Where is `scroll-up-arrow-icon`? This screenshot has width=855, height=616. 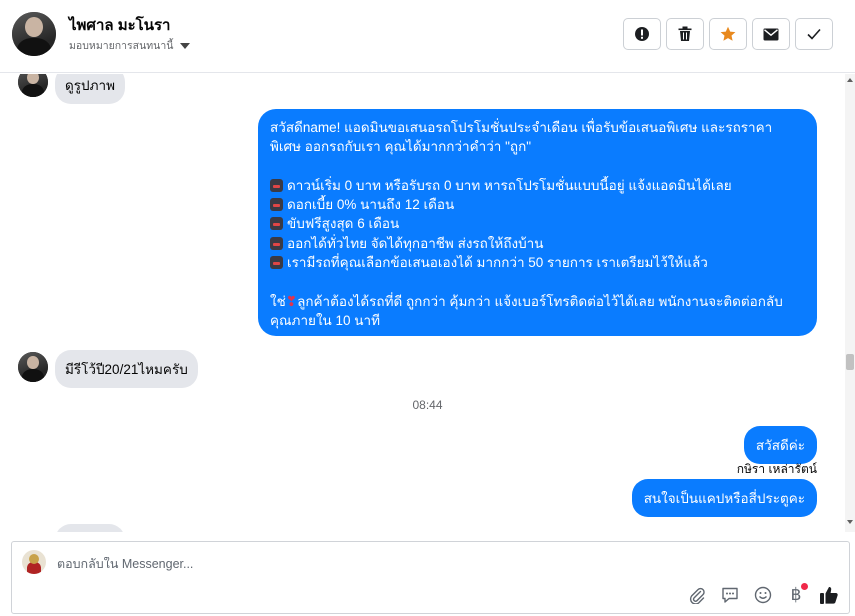 scroll-up-arrow-icon is located at coordinates (850, 80).